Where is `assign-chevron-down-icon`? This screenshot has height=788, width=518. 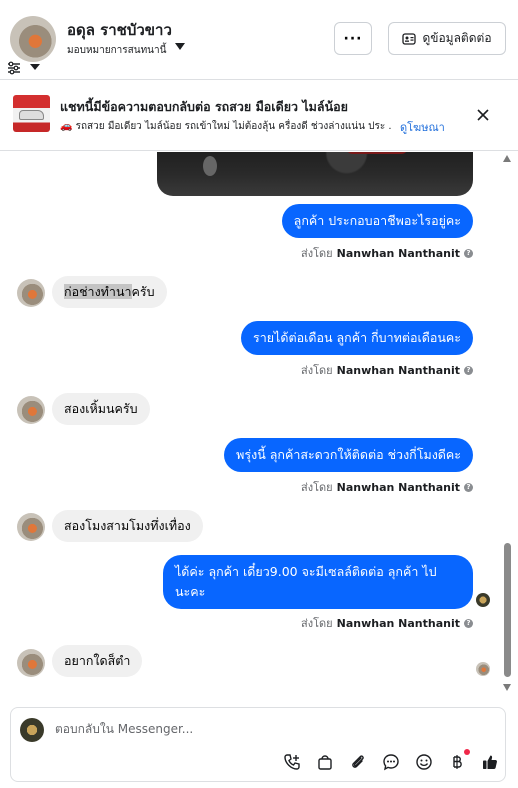
assign-chevron-down-icon is located at coordinates (180, 46).